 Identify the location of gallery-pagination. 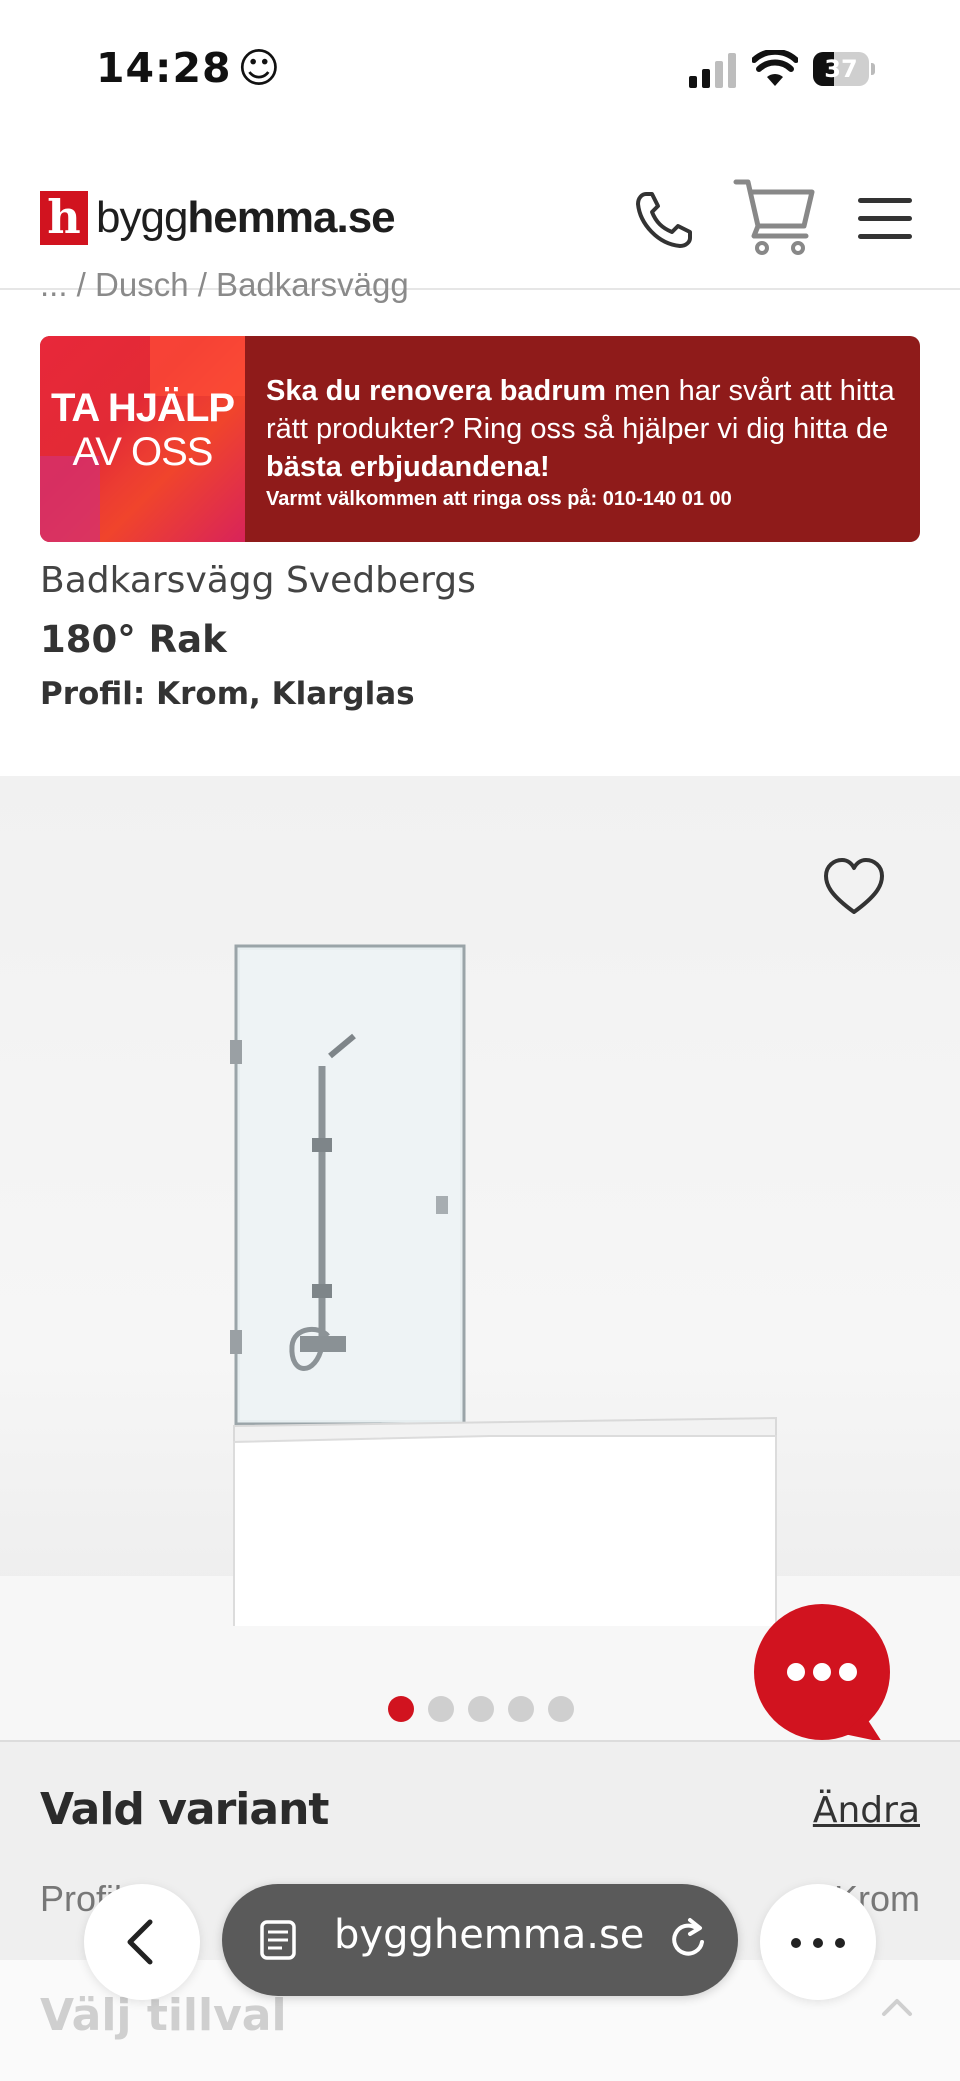
(481, 1709).